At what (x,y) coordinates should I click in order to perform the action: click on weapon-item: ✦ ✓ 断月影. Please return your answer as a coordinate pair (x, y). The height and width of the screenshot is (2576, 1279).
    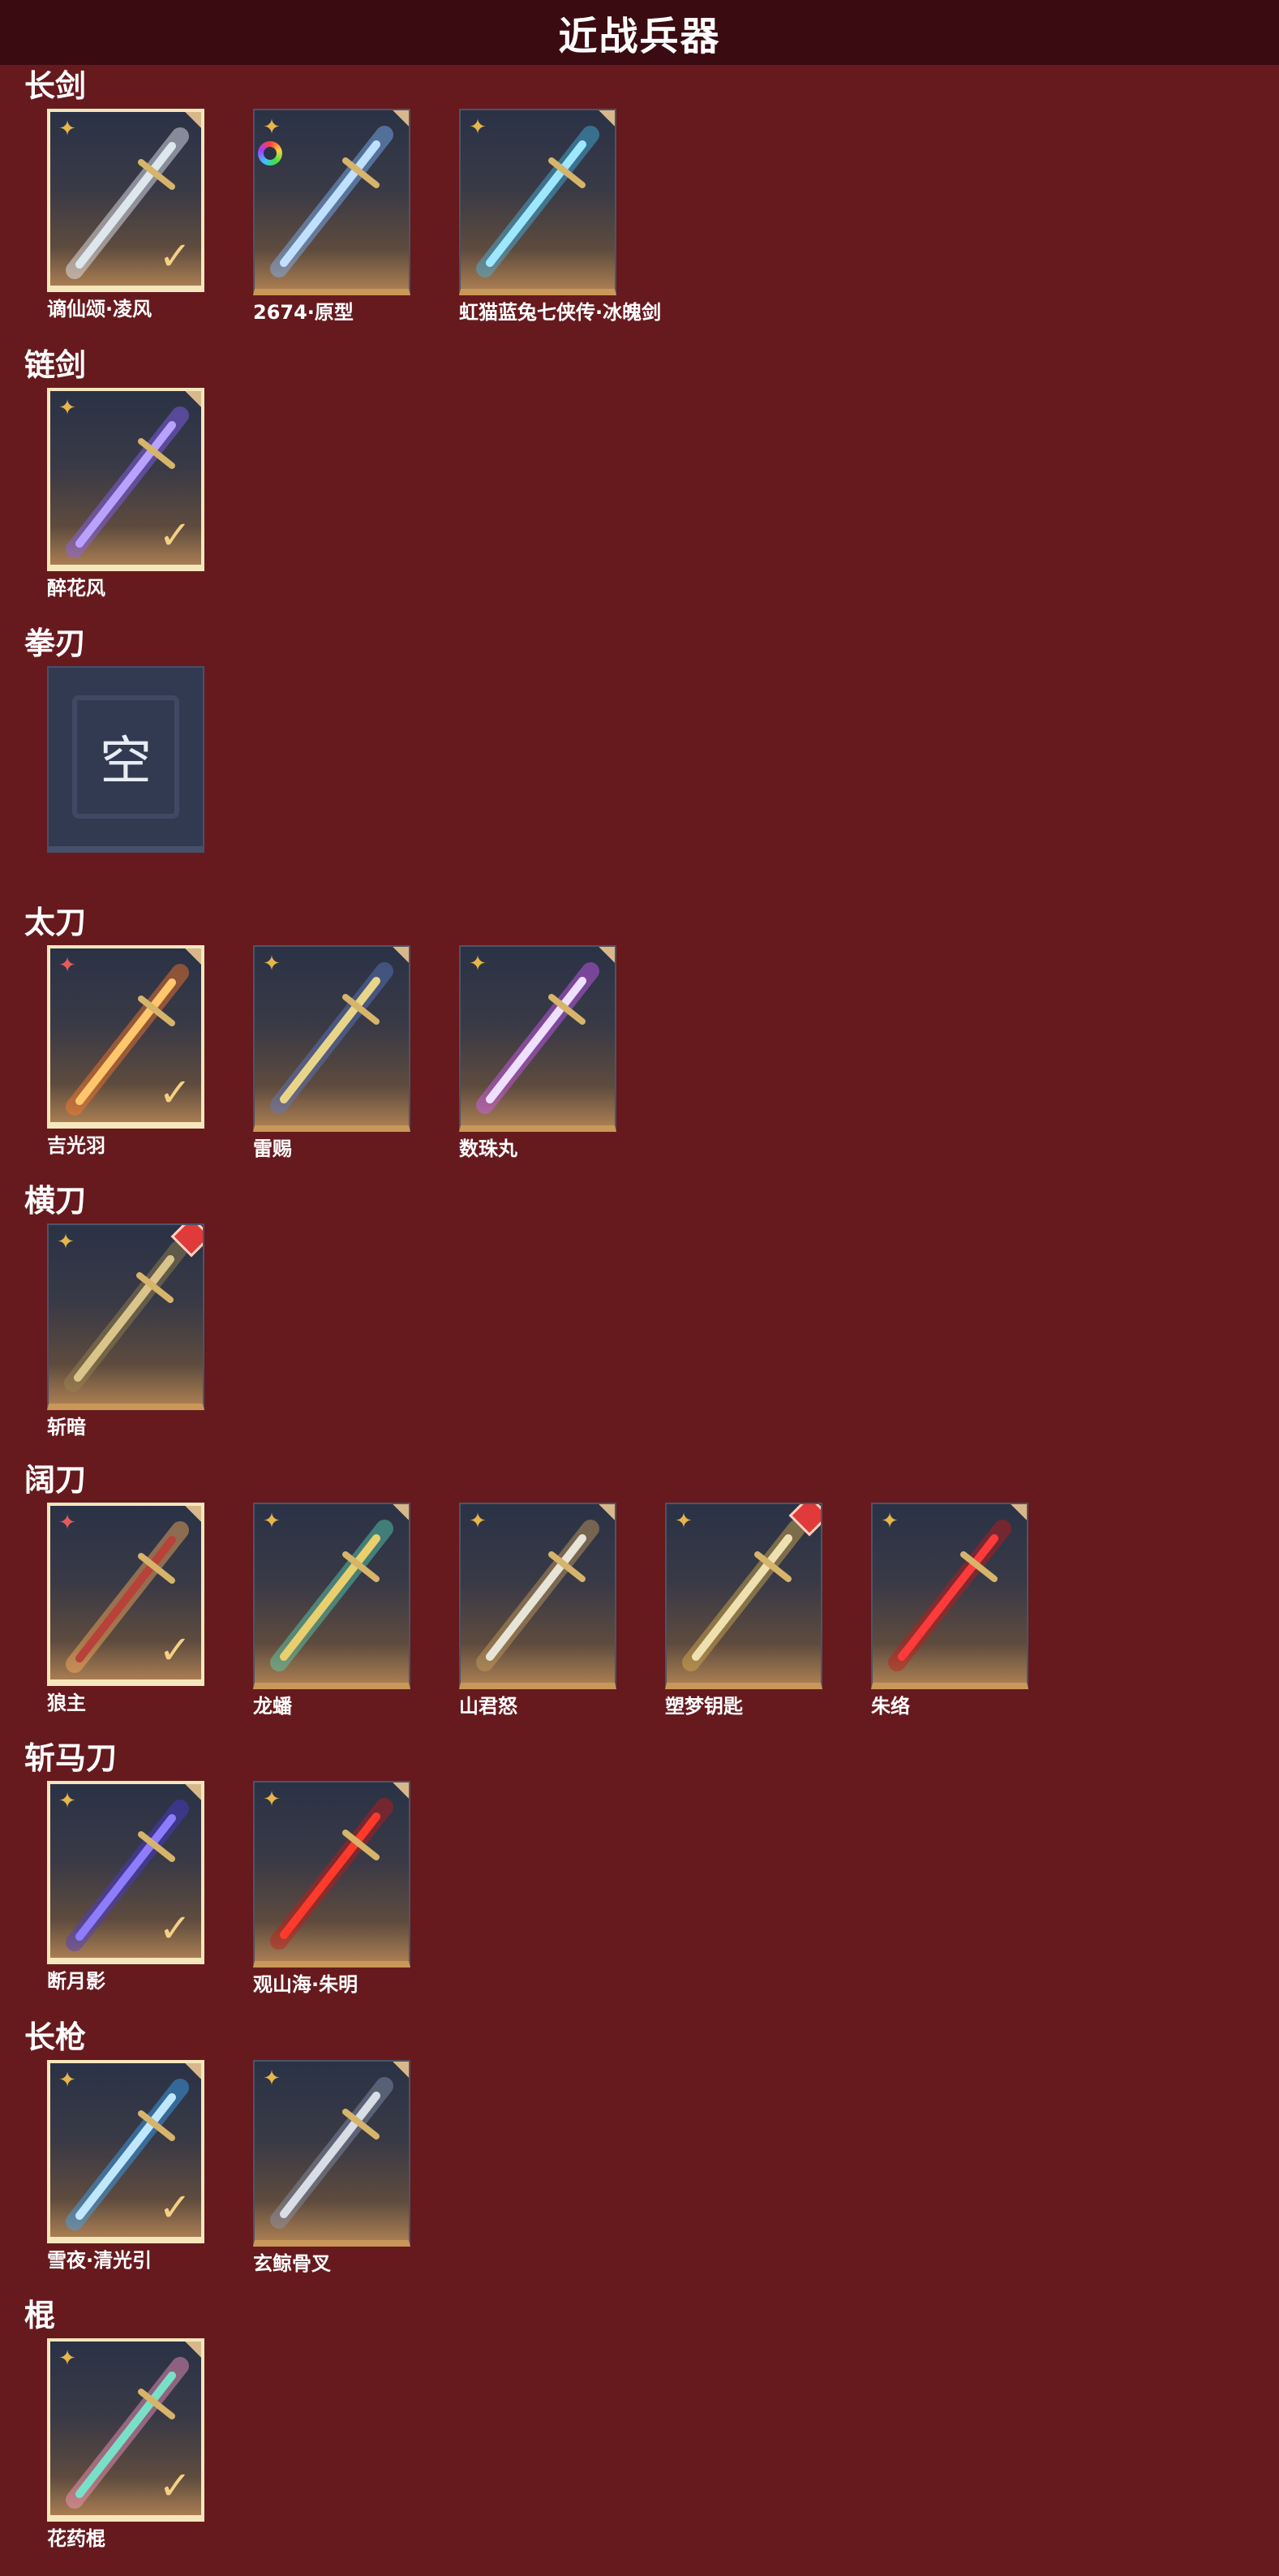
    Looking at the image, I should click on (125, 1889).